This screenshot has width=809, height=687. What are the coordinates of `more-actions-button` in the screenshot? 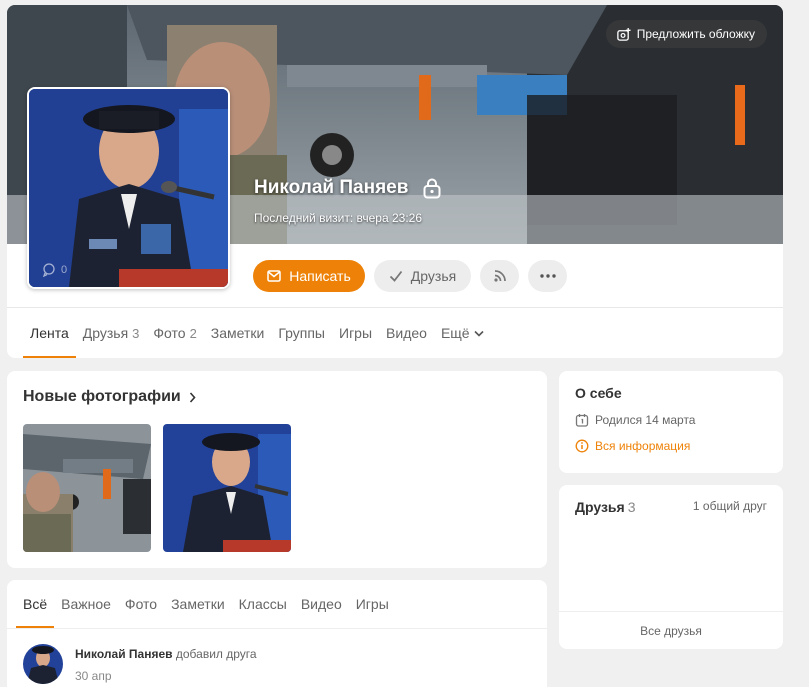 It's located at (547, 276).